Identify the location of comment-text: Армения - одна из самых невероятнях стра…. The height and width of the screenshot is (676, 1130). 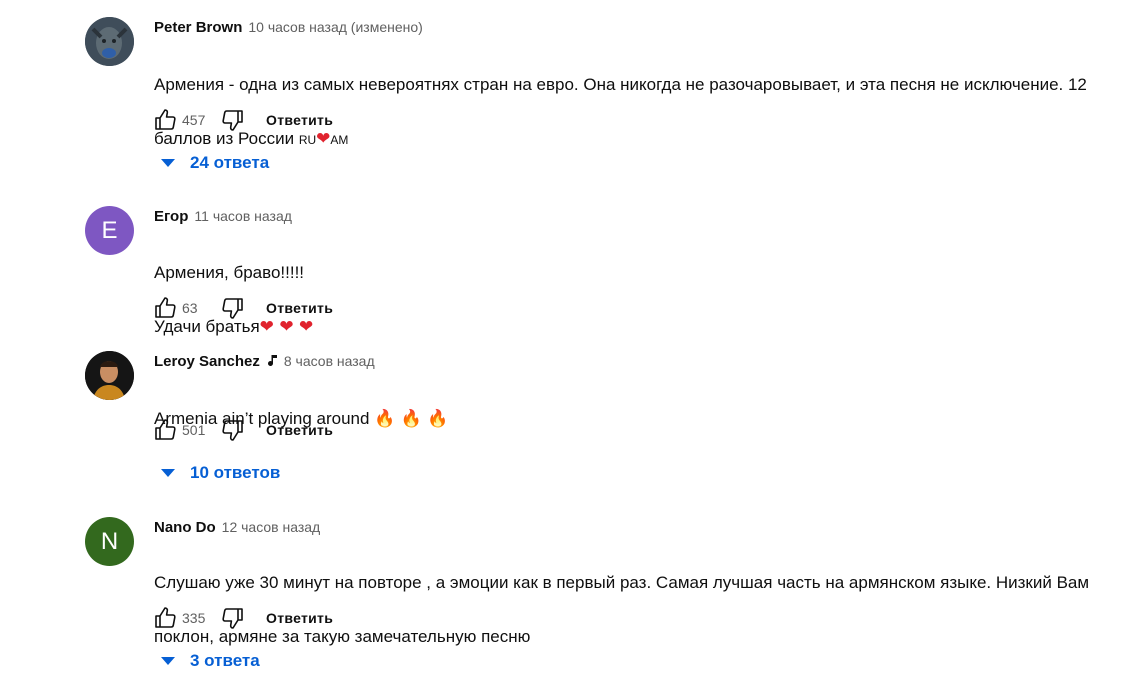
(642, 99).